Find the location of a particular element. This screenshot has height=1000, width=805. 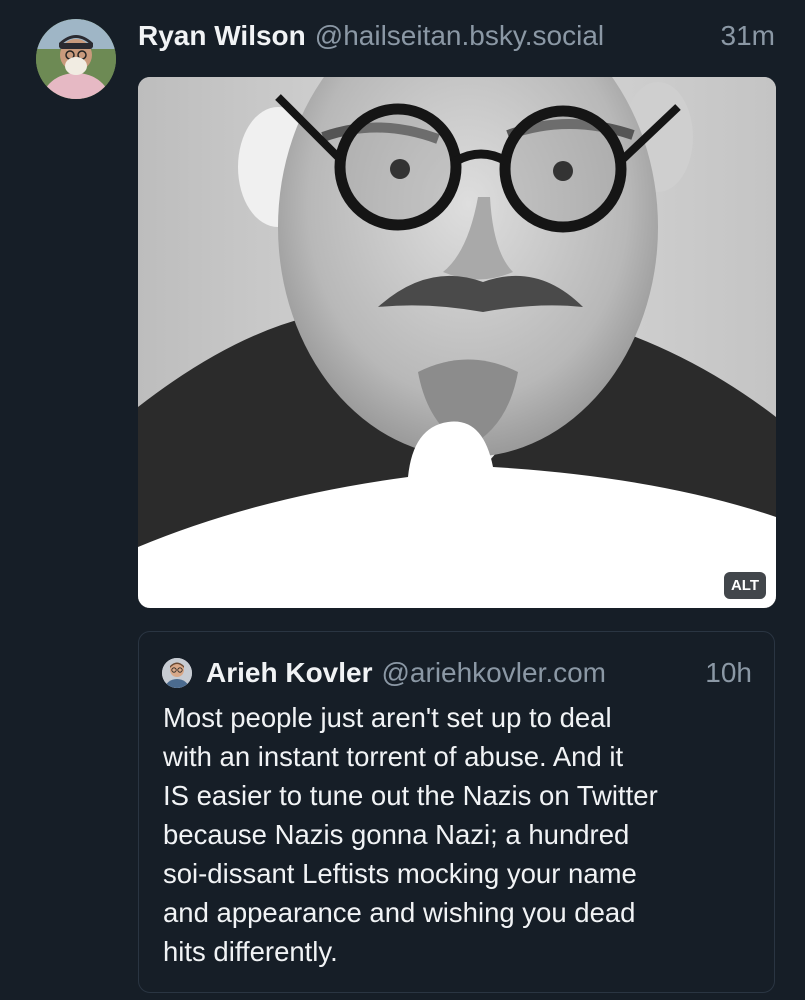

post-header: Ryan Wilson @hailseitan.bsky.social 31m is located at coordinates (456, 36).